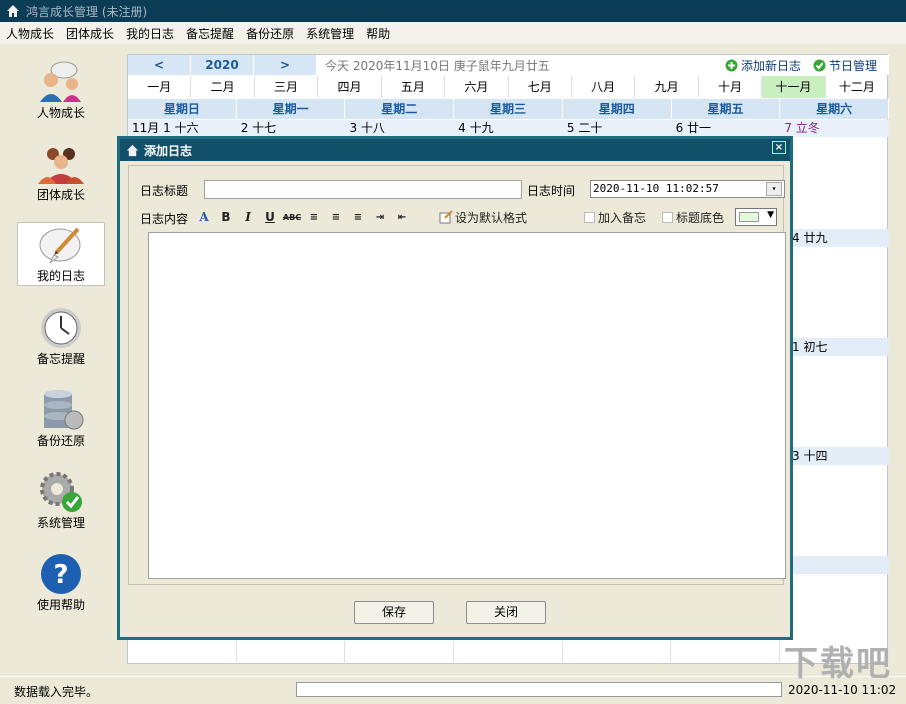 This screenshot has height=704, width=906. I want to click on clock-icon, so click(61, 328).